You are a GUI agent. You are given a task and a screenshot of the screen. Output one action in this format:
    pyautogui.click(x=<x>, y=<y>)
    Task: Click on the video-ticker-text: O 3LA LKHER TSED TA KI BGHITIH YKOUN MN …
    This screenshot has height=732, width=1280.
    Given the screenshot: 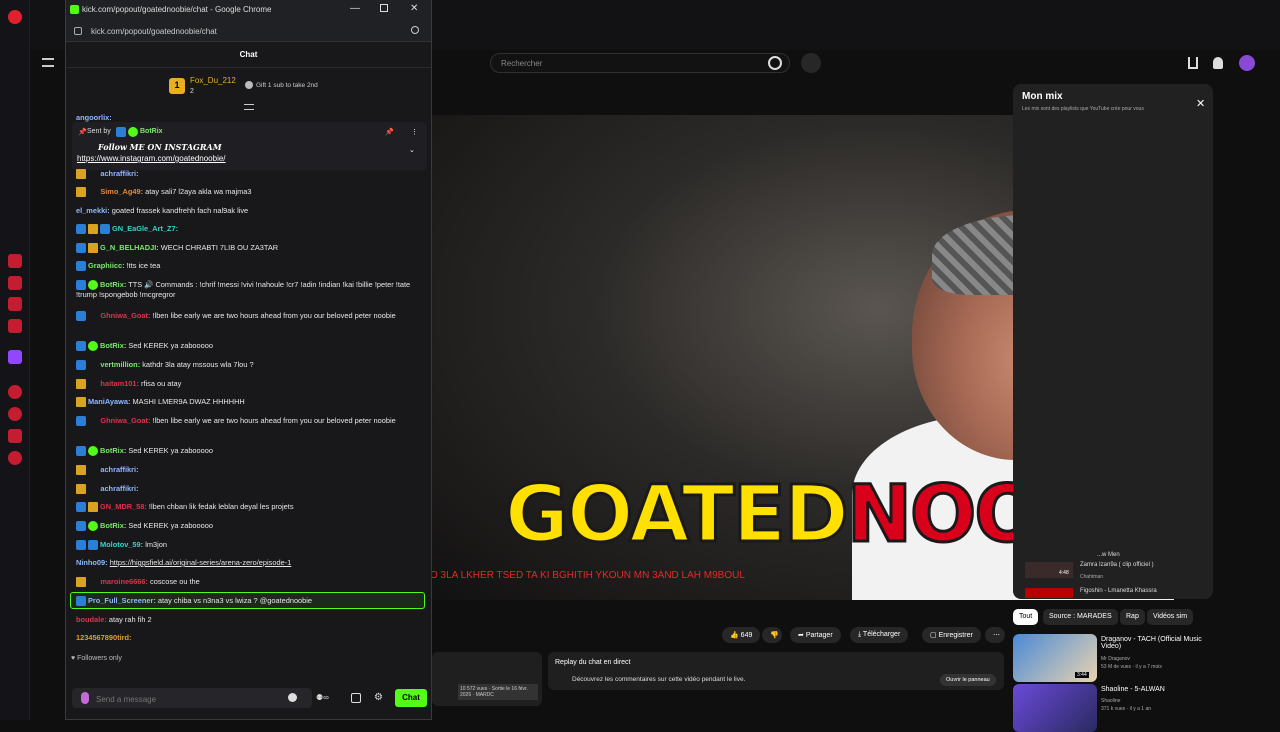 What is the action you would take?
    pyautogui.click(x=587, y=575)
    